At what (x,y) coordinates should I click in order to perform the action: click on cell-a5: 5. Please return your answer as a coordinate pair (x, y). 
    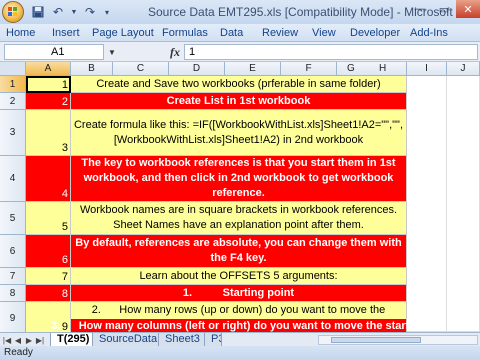
    Looking at the image, I should click on (48, 218).